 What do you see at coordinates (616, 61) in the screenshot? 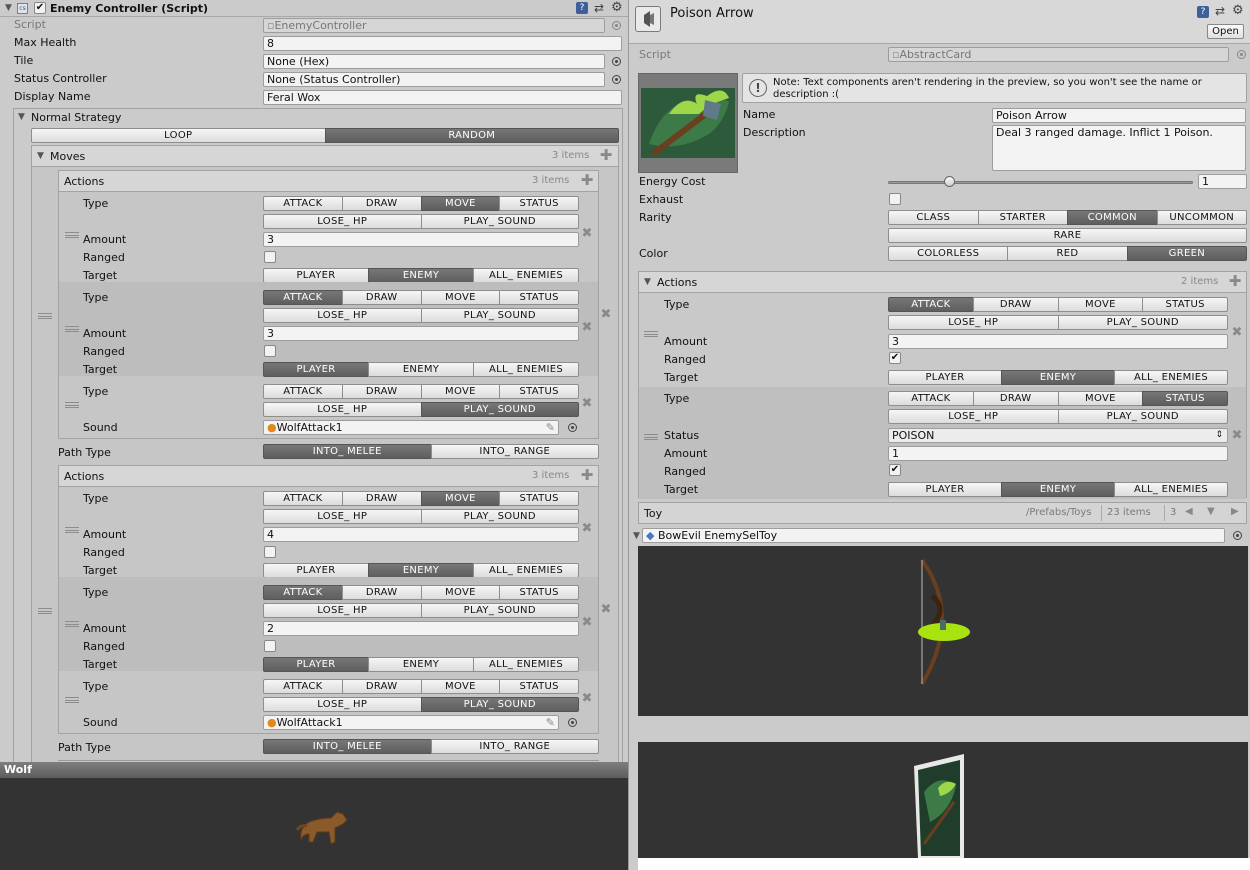
I see `tile-picker-icon` at bounding box center [616, 61].